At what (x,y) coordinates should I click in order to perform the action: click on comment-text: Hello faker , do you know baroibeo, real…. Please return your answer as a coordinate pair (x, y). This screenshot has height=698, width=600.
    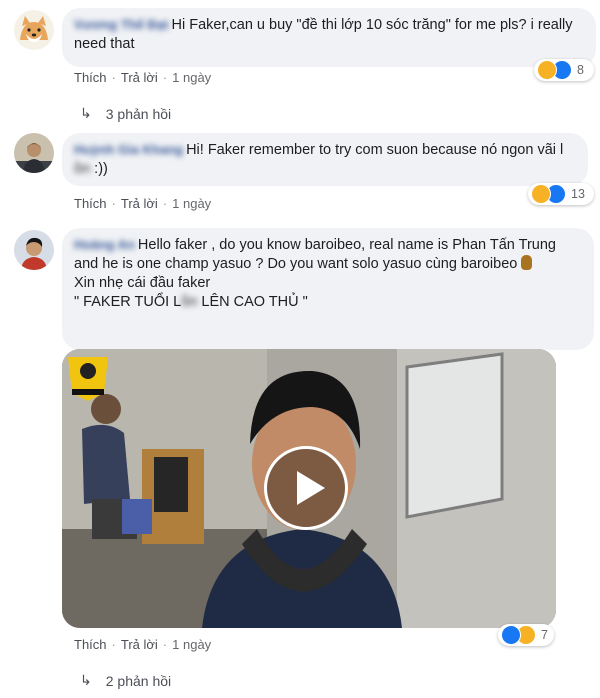
    Looking at the image, I should click on (315, 254).